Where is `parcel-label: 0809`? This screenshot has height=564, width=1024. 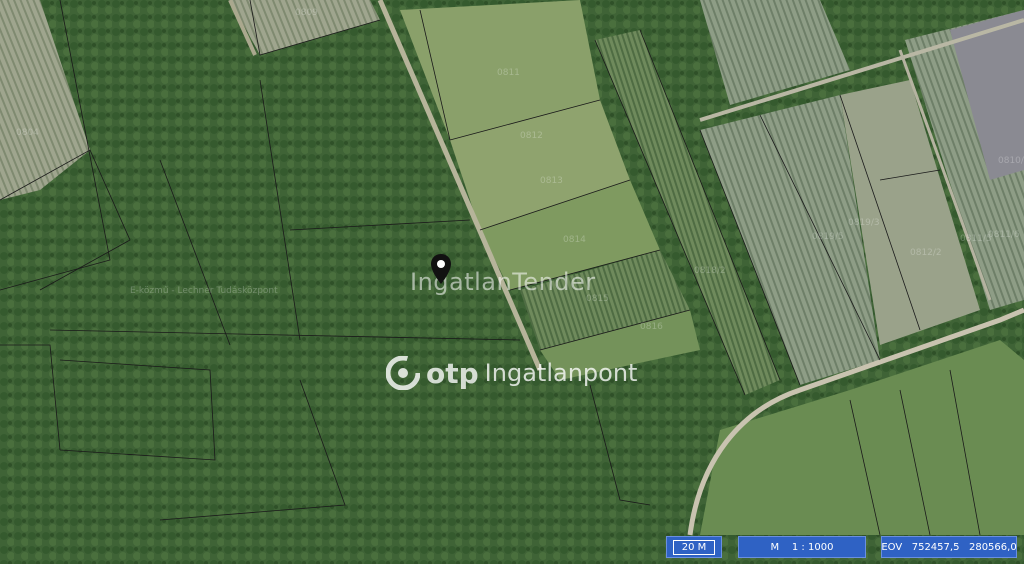 parcel-label: 0809 is located at coordinates (306, 13).